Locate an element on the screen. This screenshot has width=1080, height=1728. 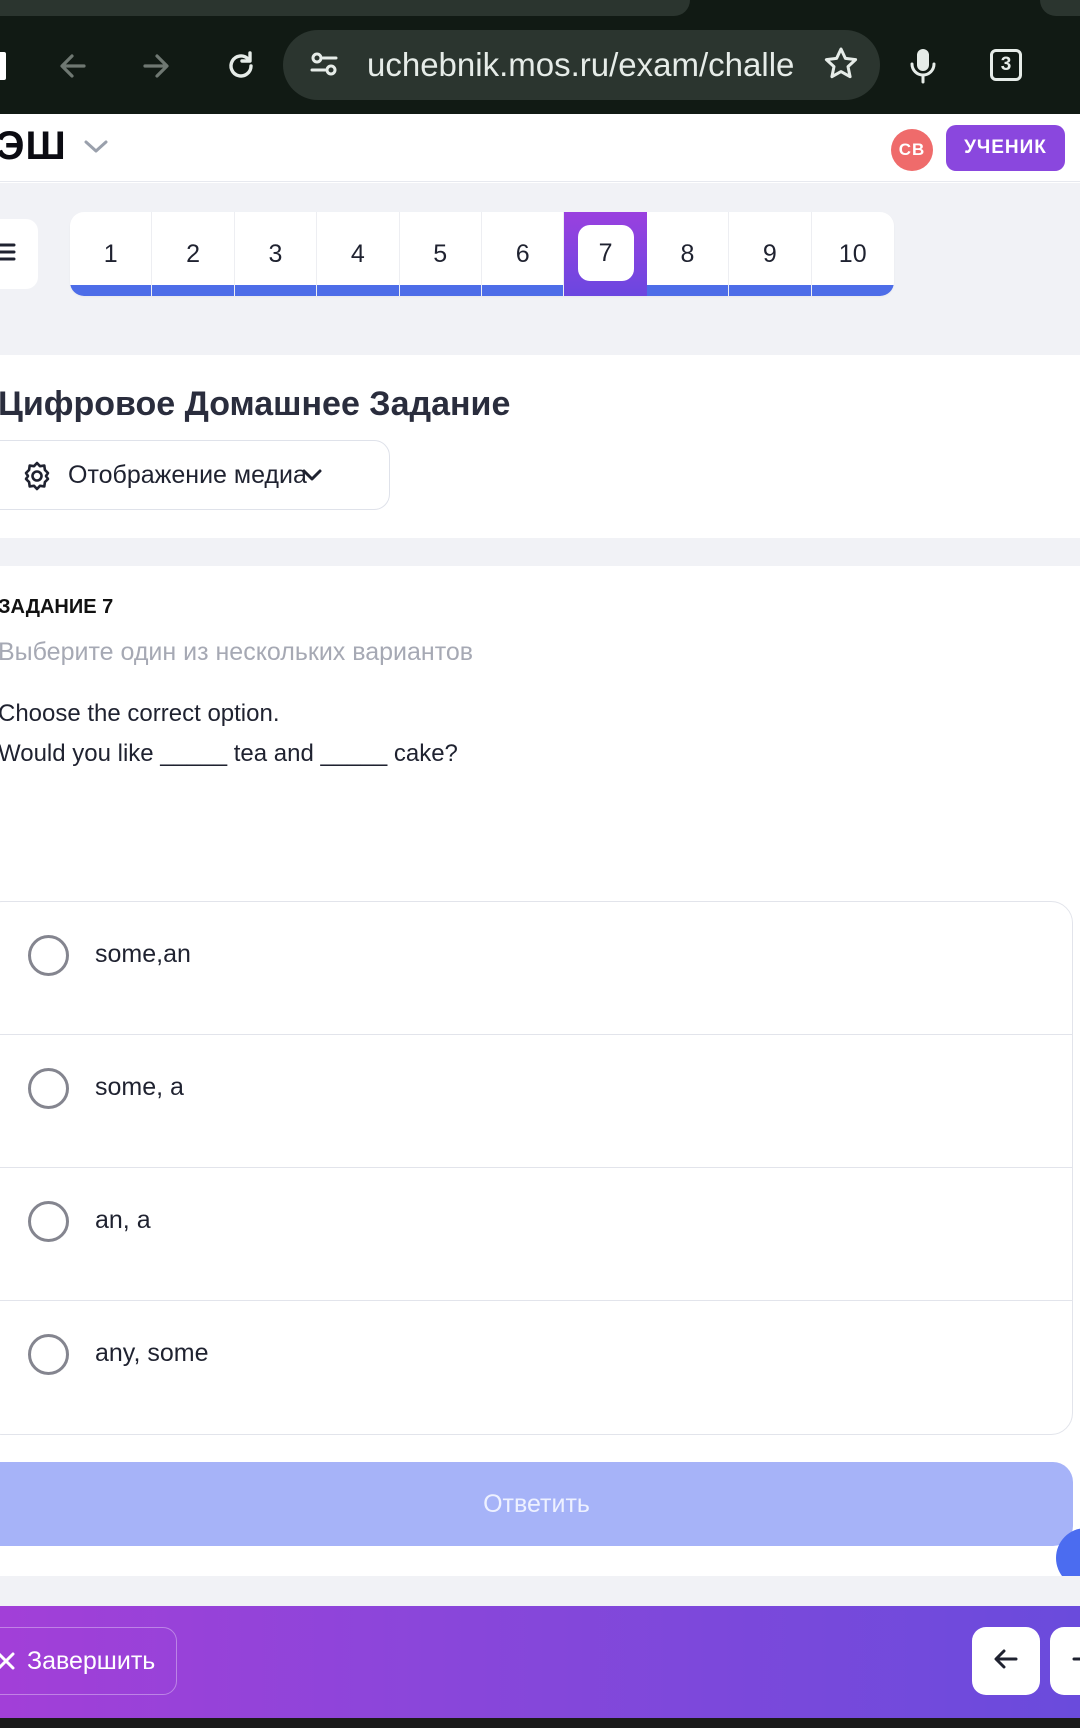
site-settings-icon is located at coordinates (324, 64).